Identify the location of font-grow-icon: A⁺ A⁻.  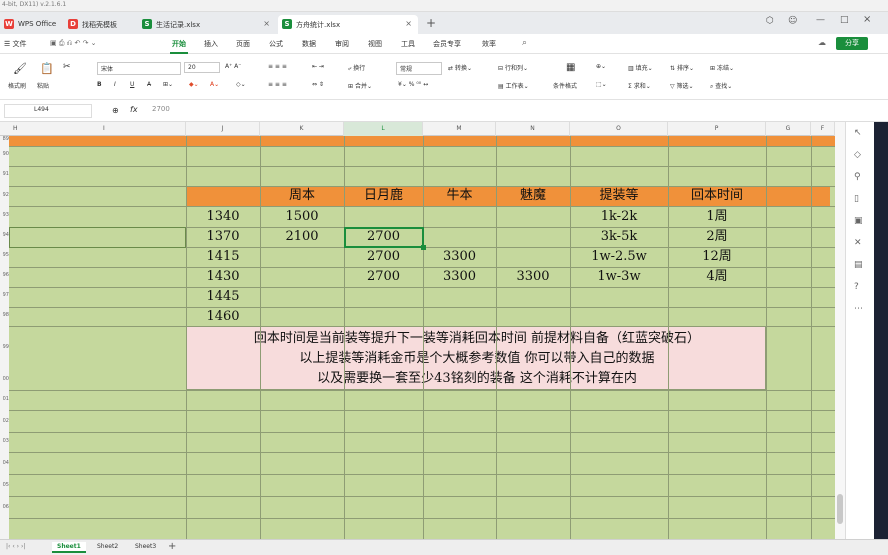
(233, 66).